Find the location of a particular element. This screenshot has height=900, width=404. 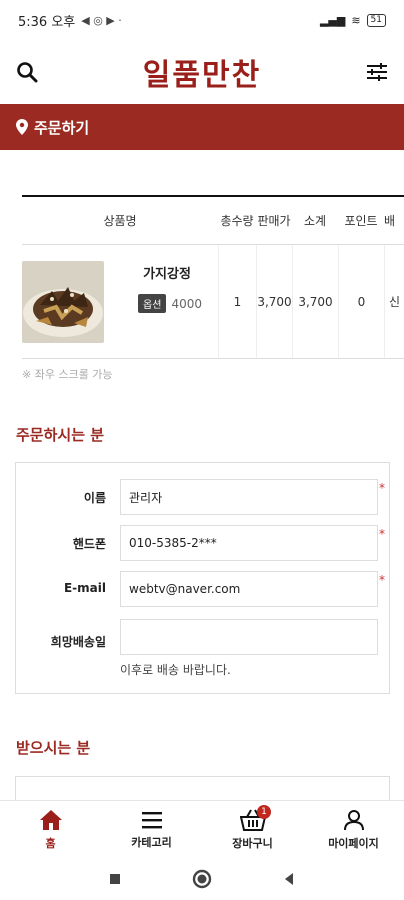

phone-label: 핸드폰 is located at coordinates (89, 544).